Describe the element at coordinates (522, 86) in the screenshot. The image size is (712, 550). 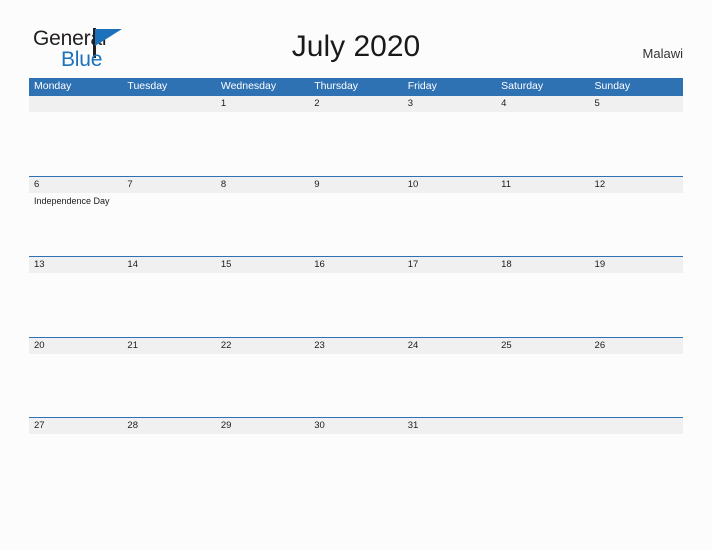
I see `weekday-header-saturday: Saturday` at that location.